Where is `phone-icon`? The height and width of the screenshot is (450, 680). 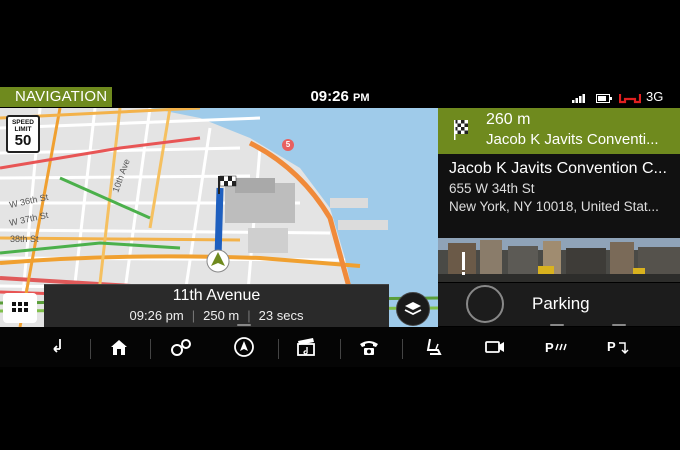
phone-icon is located at coordinates (369, 348).